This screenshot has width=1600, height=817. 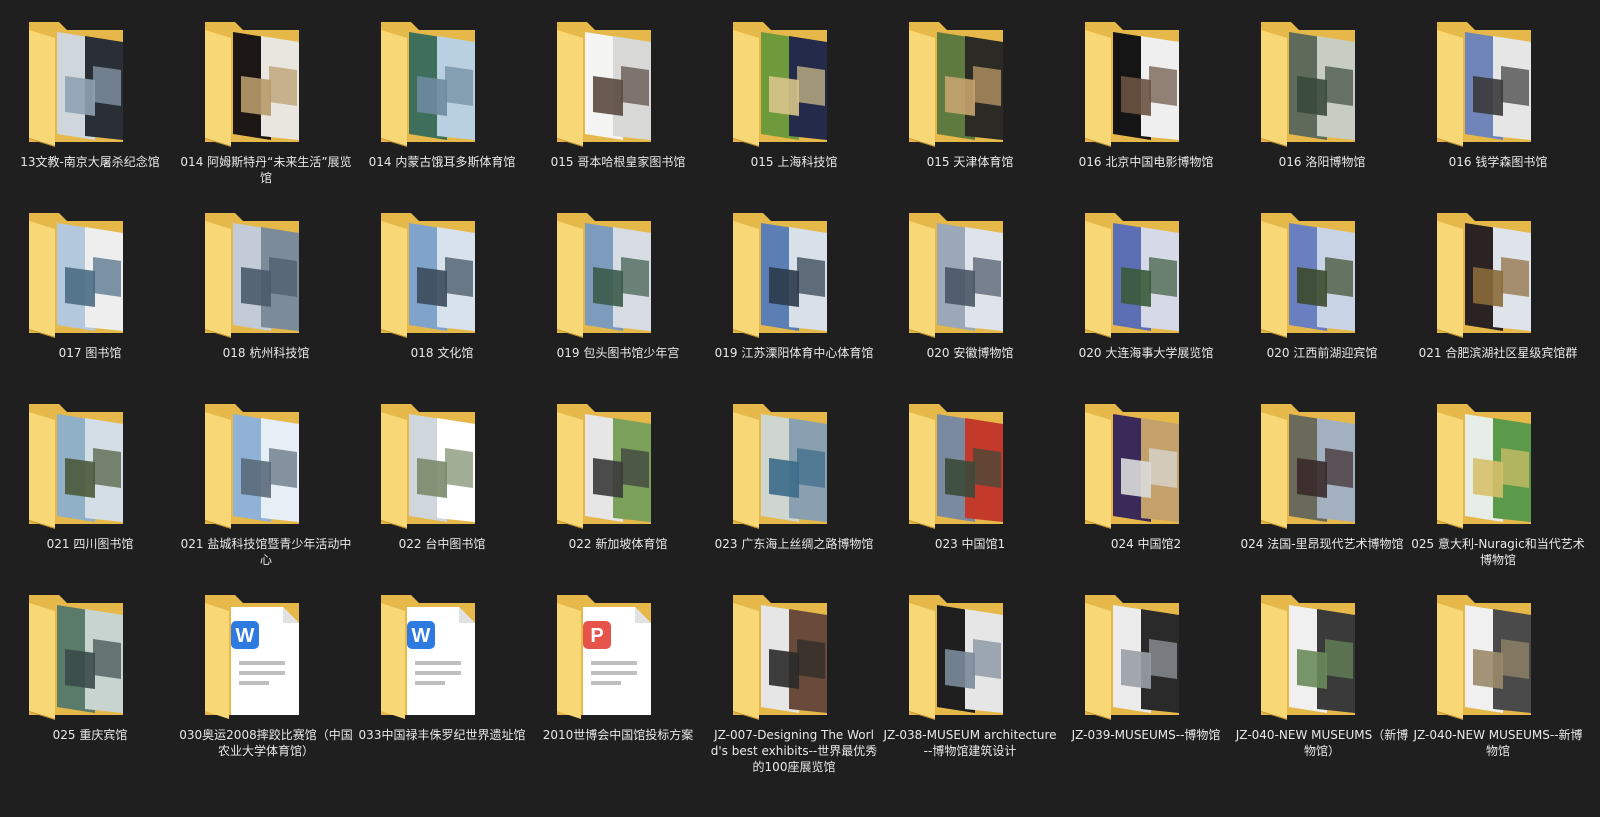 What do you see at coordinates (618, 162) in the screenshot?
I see `item-label: 015 哥本哈根皇家图书馆` at bounding box center [618, 162].